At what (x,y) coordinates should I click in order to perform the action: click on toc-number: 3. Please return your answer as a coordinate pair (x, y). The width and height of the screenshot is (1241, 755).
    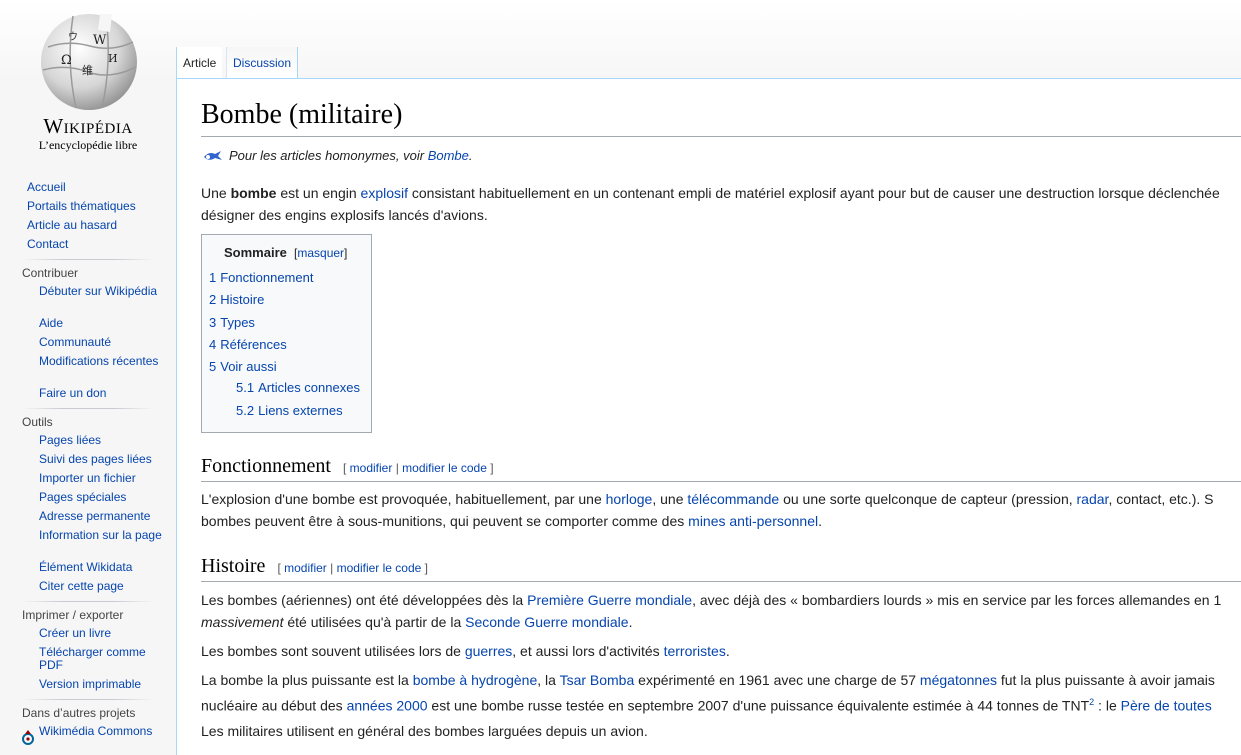
    Looking at the image, I should click on (213, 322).